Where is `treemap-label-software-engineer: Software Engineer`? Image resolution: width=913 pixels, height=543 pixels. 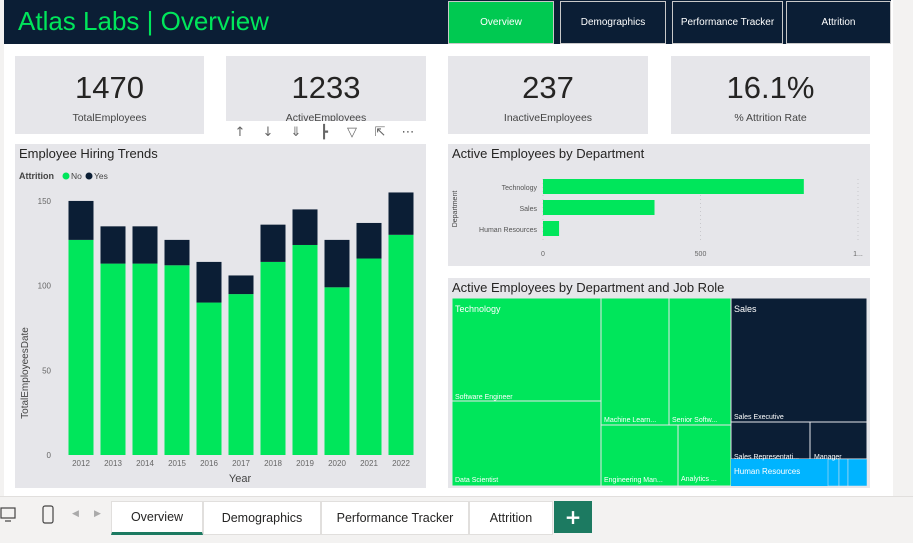
treemap-label-software-engineer: Software Engineer is located at coordinates (484, 397).